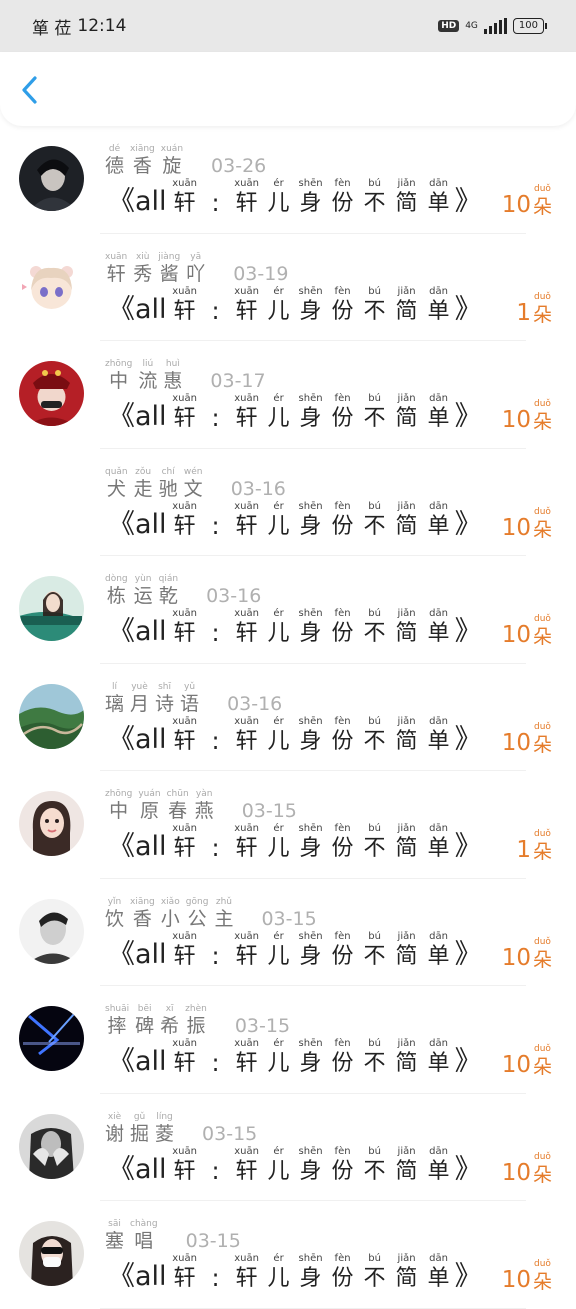 The image size is (576, 1309). Describe the element at coordinates (142, 1128) in the screenshot. I see `sender-name: xiè 谢 gǔ 掘 líng 菱` at that location.